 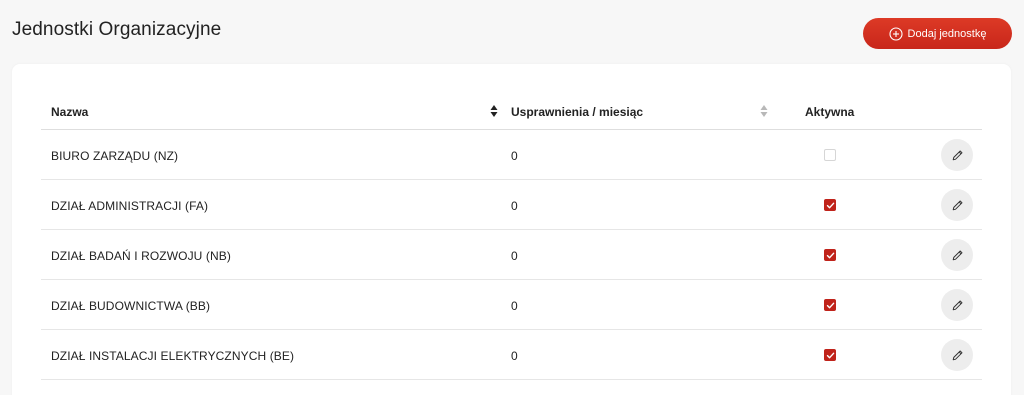 I want to click on sort-ascending-icon, so click(x=494, y=111).